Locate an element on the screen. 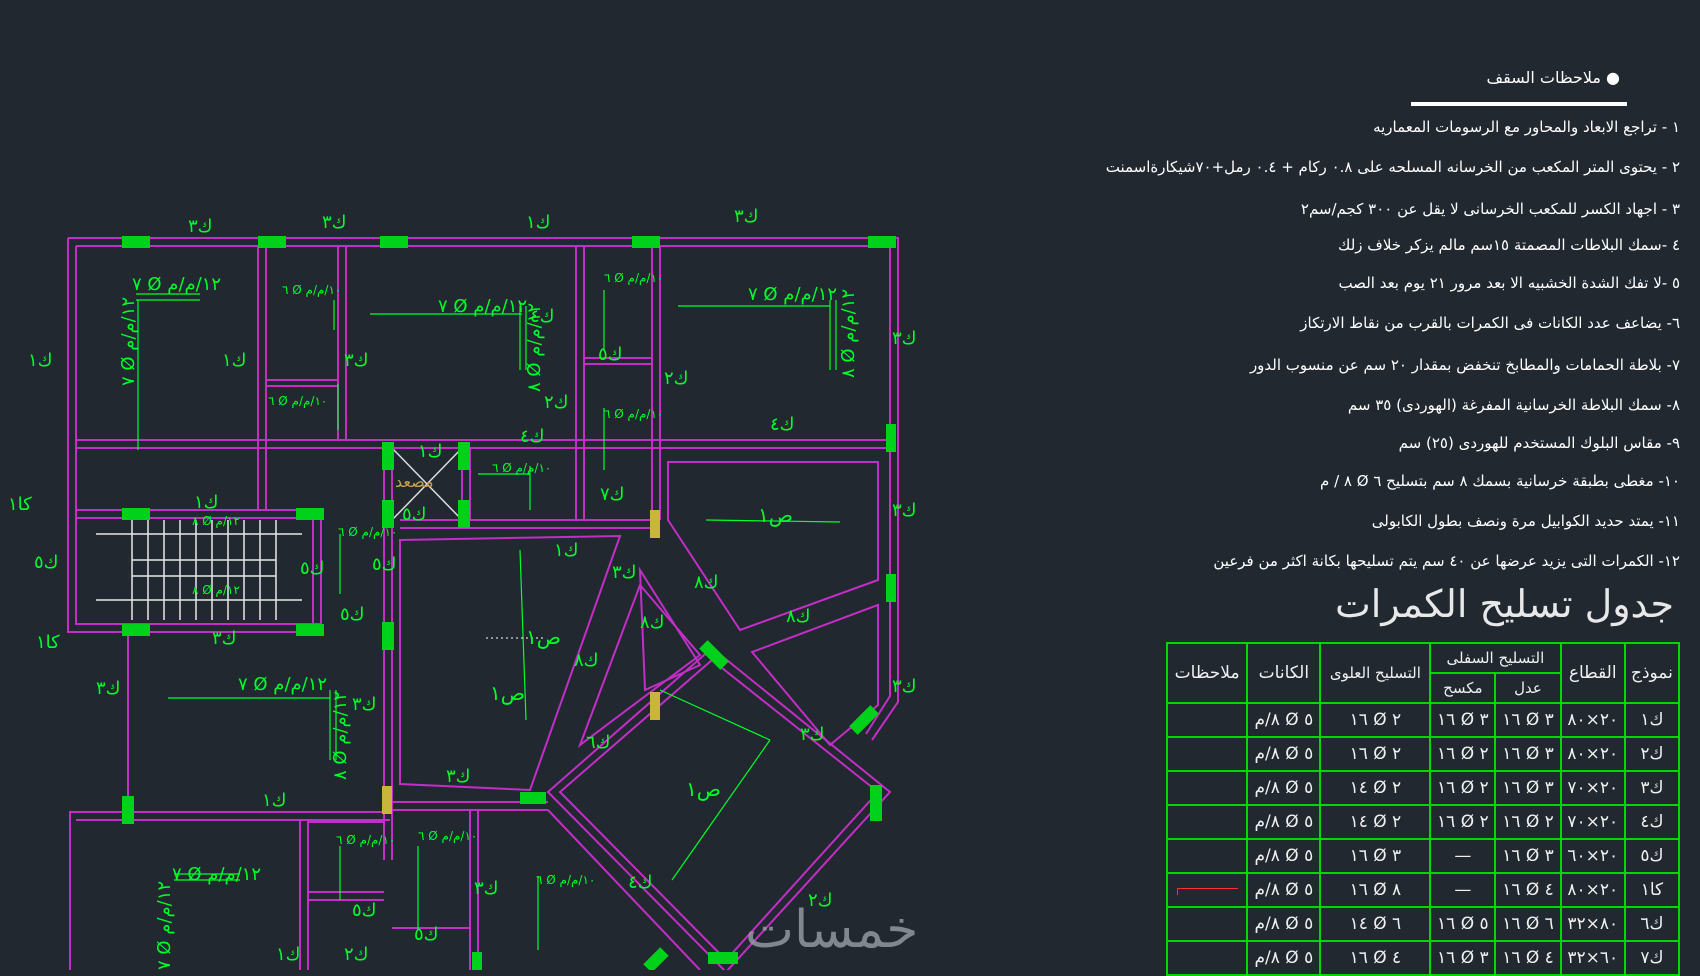  col-straight: عدل is located at coordinates (1528, 688).